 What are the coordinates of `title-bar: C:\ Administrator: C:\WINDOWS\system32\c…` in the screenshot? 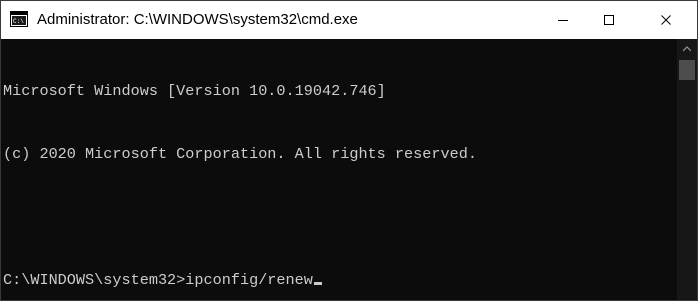 It's located at (349, 20).